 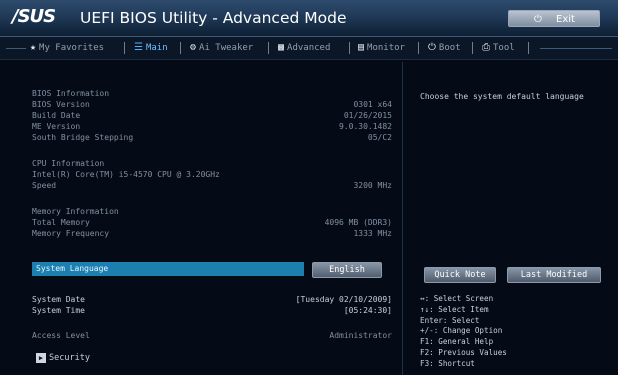 I want to click on cpu-model-row: Intel(R) Core(TM) i5-4570 CPU @ 3.20GHz, so click(x=212, y=174).